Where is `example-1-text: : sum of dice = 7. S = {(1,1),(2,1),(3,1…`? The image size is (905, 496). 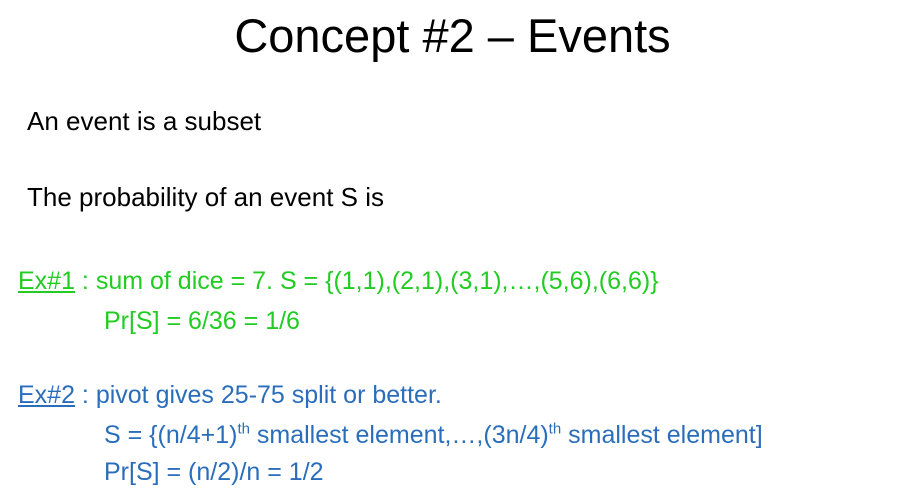 example-1-text: : sum of dice = 7. S = {(1,1),(2,1),(3,1… is located at coordinates (366, 281).